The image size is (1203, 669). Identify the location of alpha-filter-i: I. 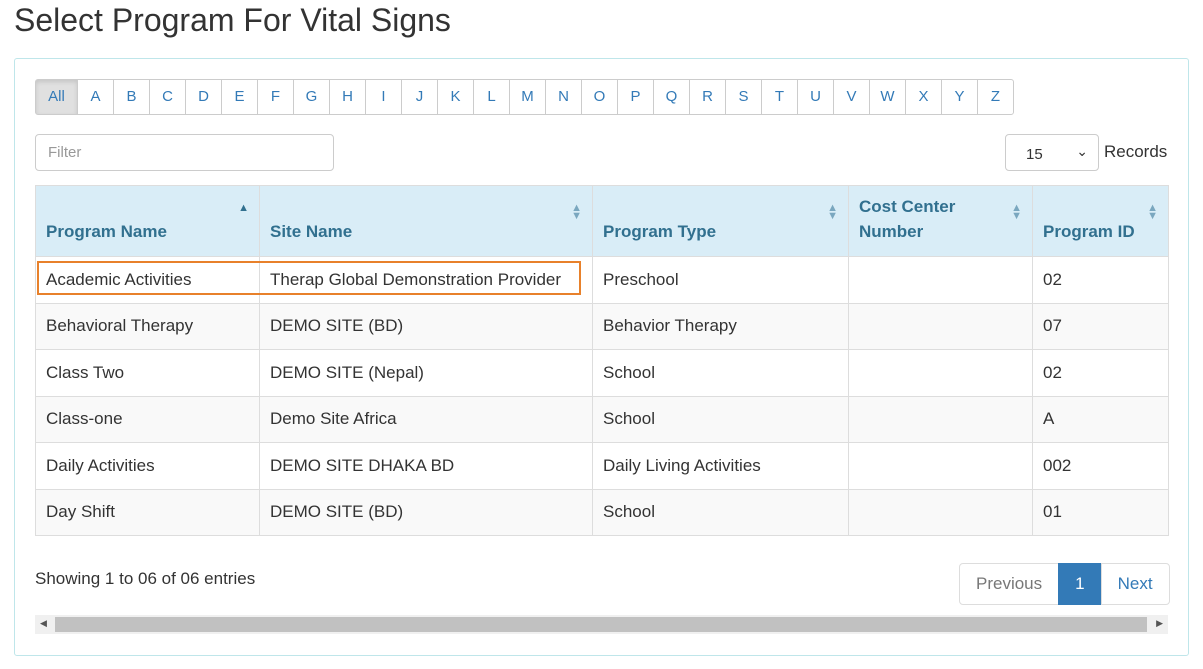
(383, 97).